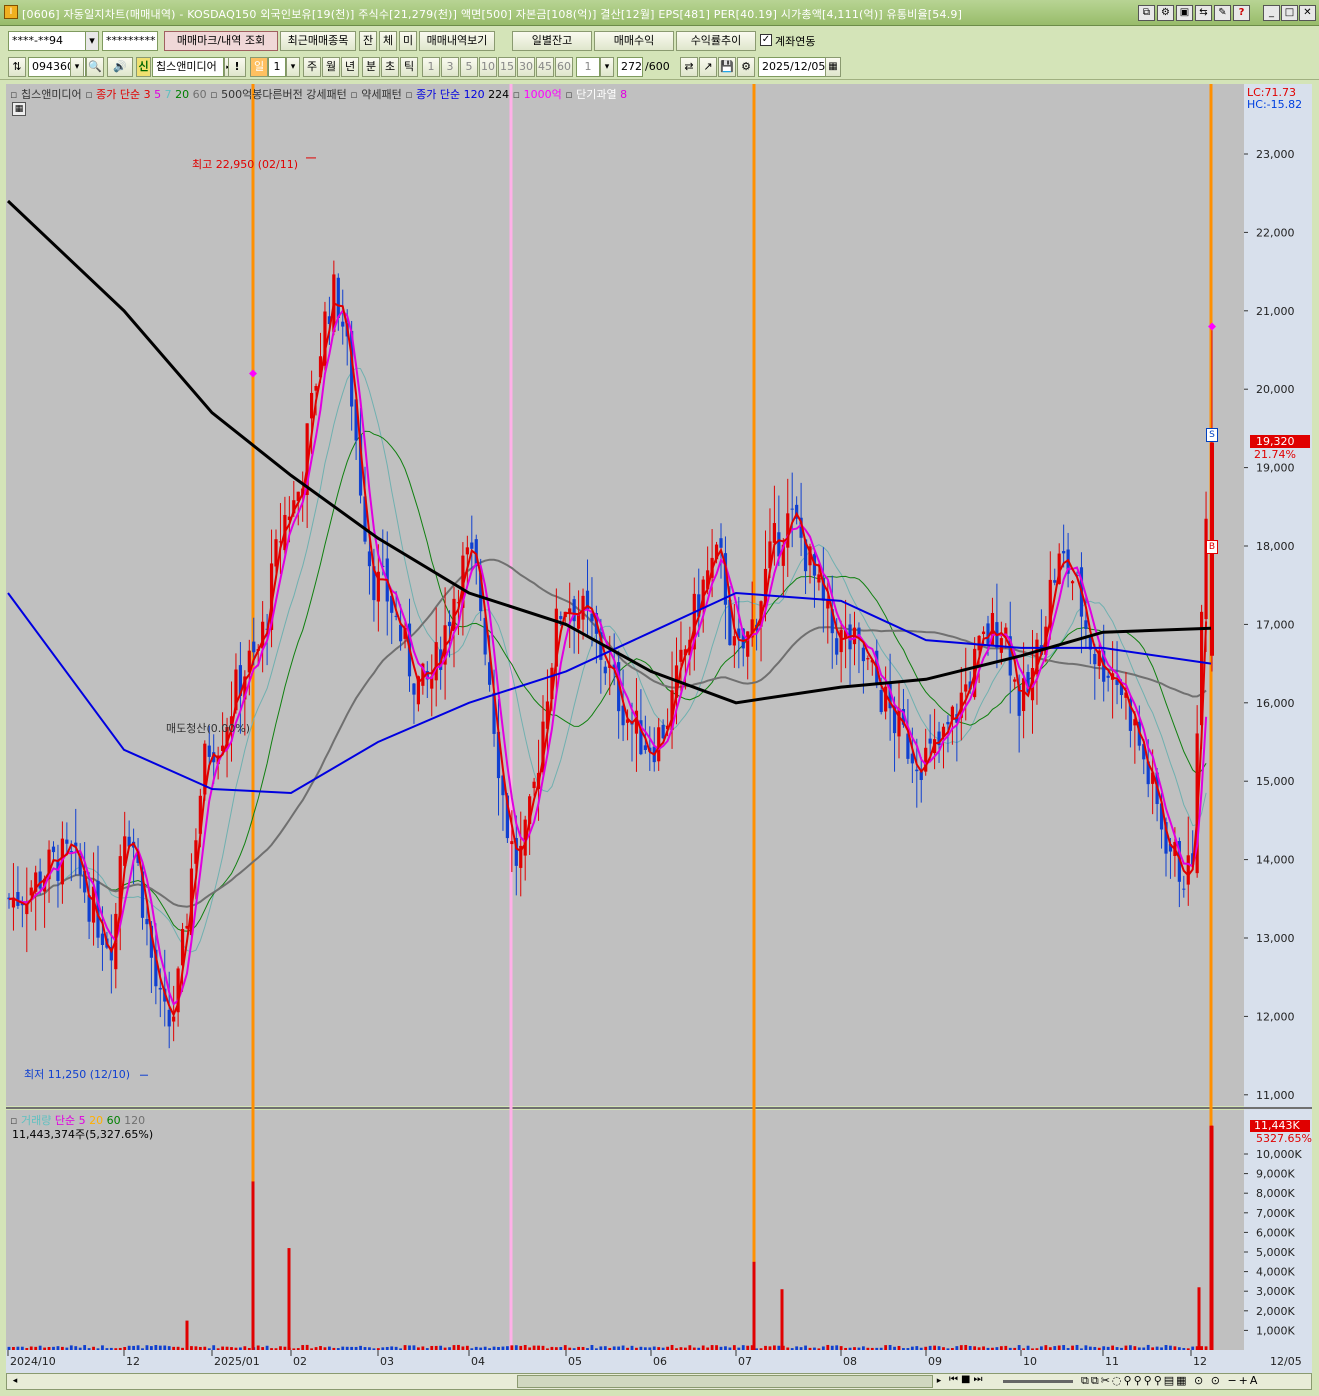 The image size is (1319, 1396). Describe the element at coordinates (1289, 13) in the screenshot. I see `maximize-icon: □` at that location.